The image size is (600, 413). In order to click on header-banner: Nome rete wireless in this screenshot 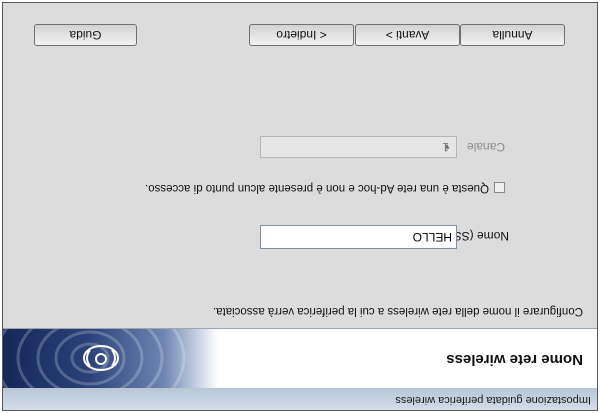, I will do `click(300, 358)`.